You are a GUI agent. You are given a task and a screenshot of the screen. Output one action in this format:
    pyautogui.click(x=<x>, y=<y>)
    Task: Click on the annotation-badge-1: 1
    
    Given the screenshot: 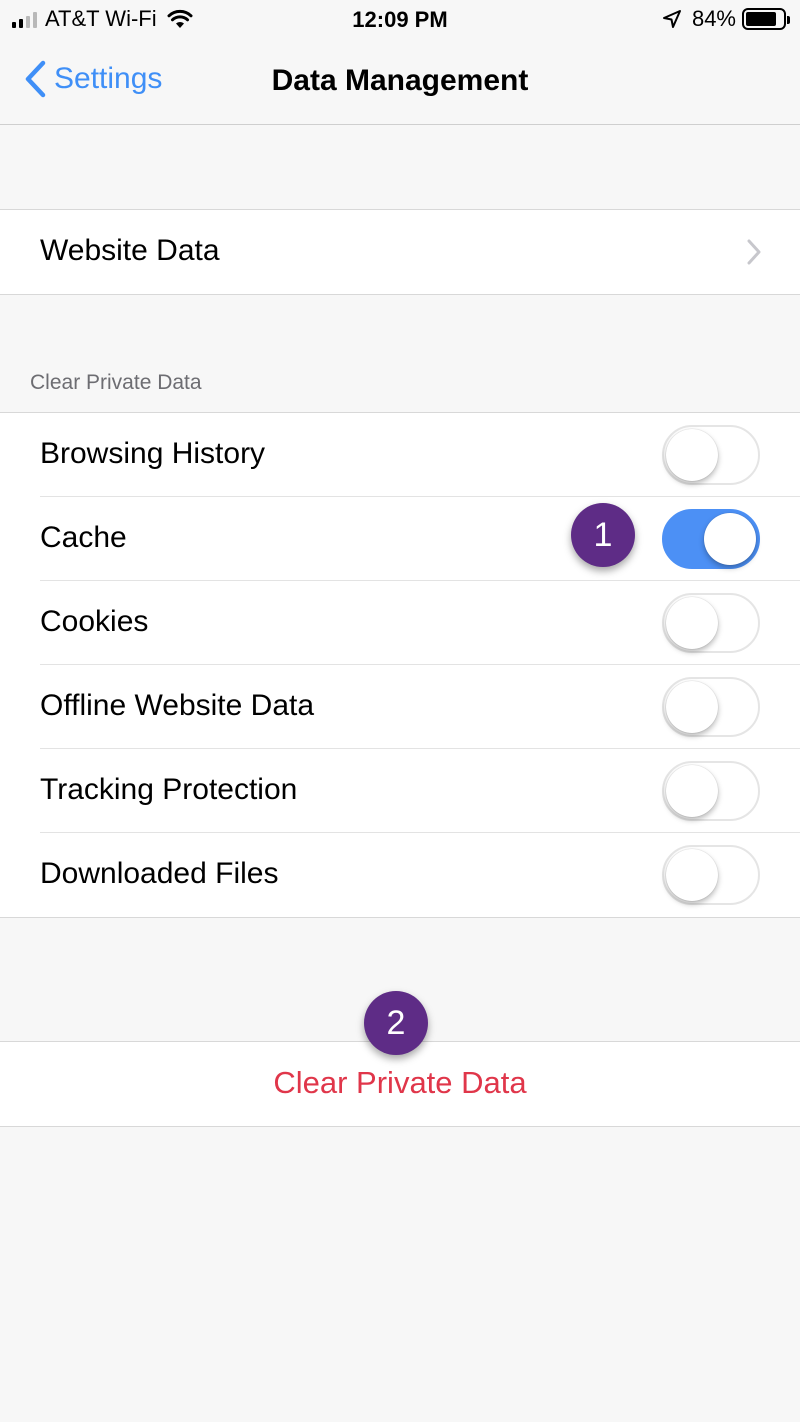 What is the action you would take?
    pyautogui.click(x=603, y=535)
    